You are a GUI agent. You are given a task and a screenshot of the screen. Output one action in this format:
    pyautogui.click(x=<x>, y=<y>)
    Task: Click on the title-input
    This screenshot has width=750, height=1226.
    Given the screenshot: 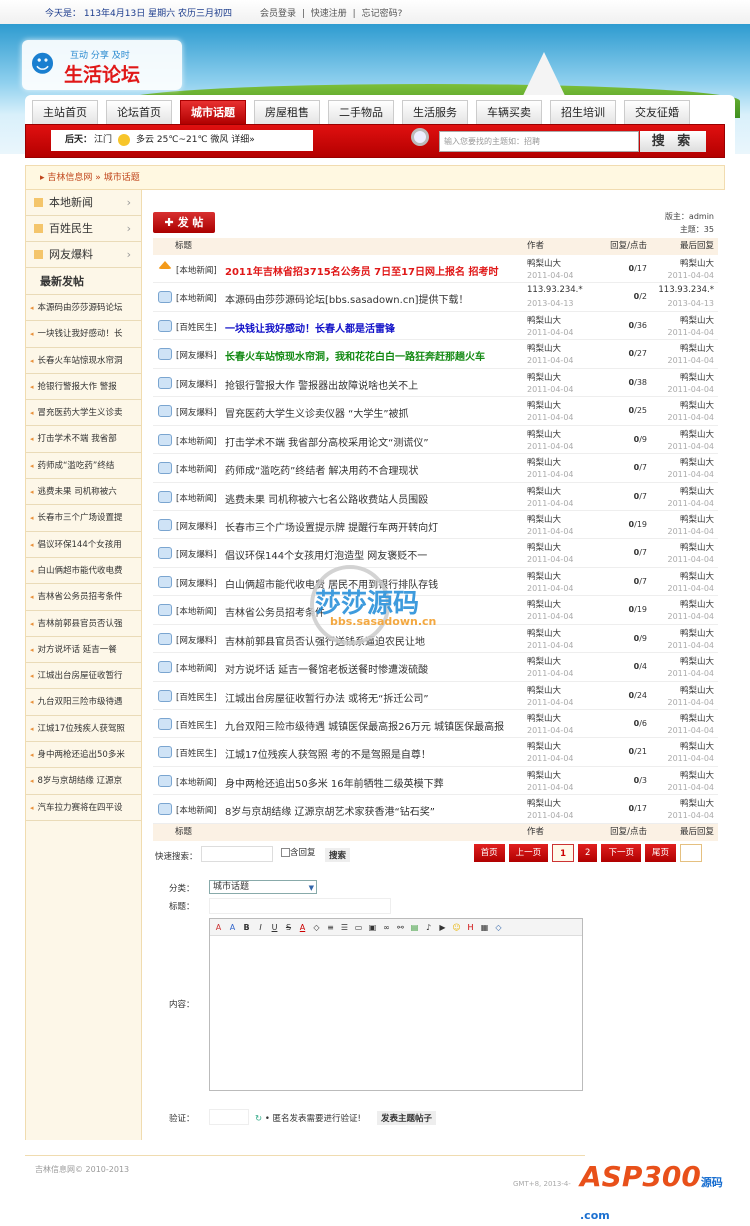 What is the action you would take?
    pyautogui.click(x=300, y=906)
    